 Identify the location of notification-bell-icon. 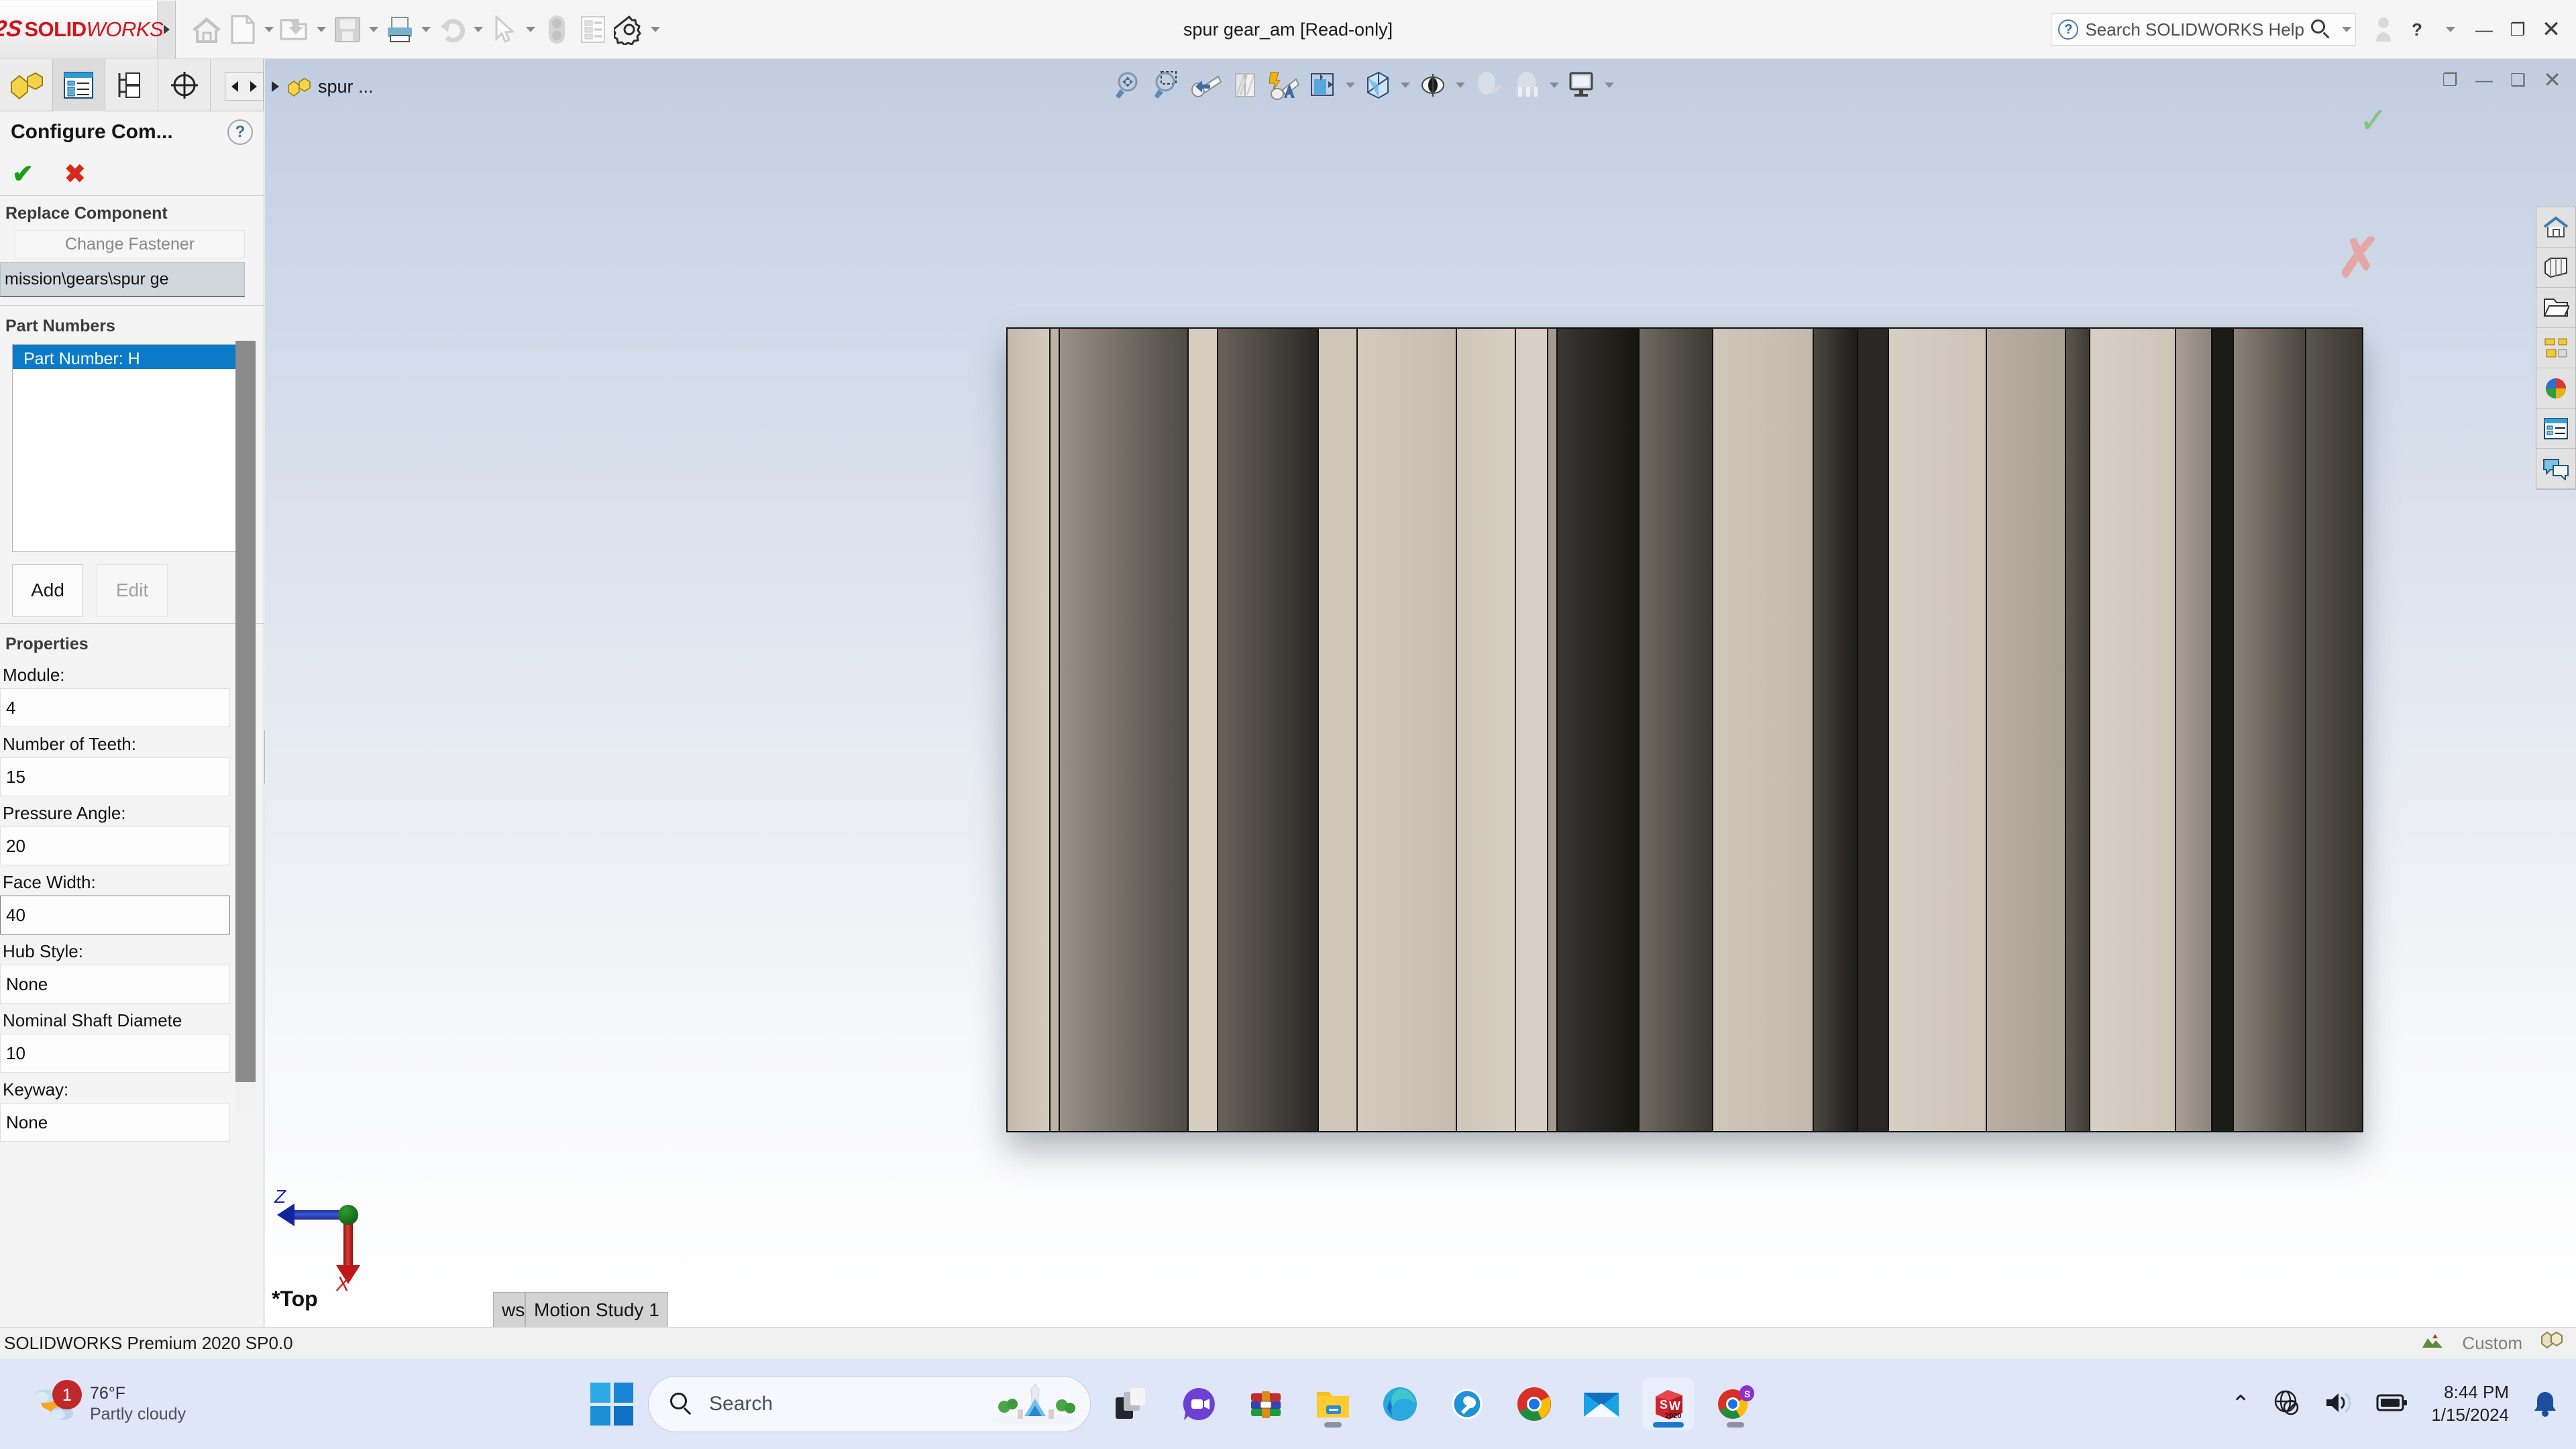
(2545, 1404).